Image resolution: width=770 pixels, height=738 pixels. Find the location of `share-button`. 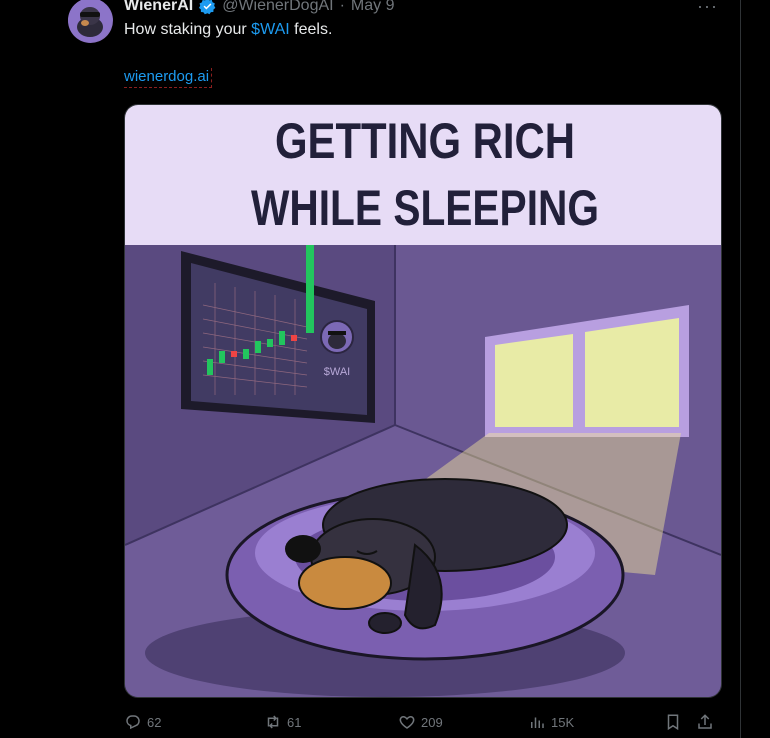

share-button is located at coordinates (705, 722).